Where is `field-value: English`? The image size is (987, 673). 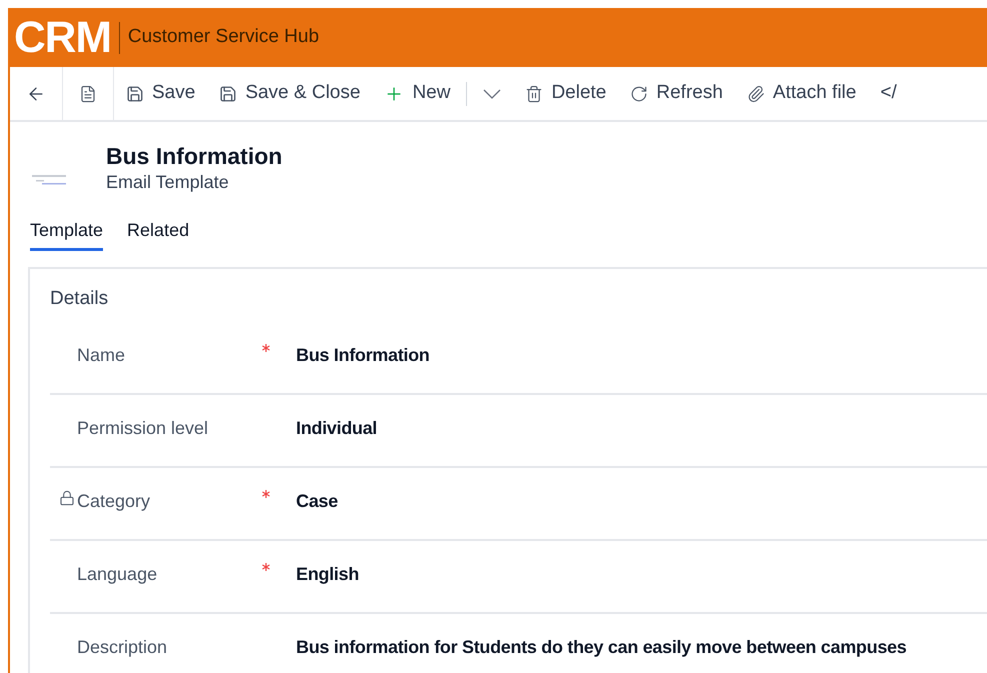 field-value: English is located at coordinates (327, 574).